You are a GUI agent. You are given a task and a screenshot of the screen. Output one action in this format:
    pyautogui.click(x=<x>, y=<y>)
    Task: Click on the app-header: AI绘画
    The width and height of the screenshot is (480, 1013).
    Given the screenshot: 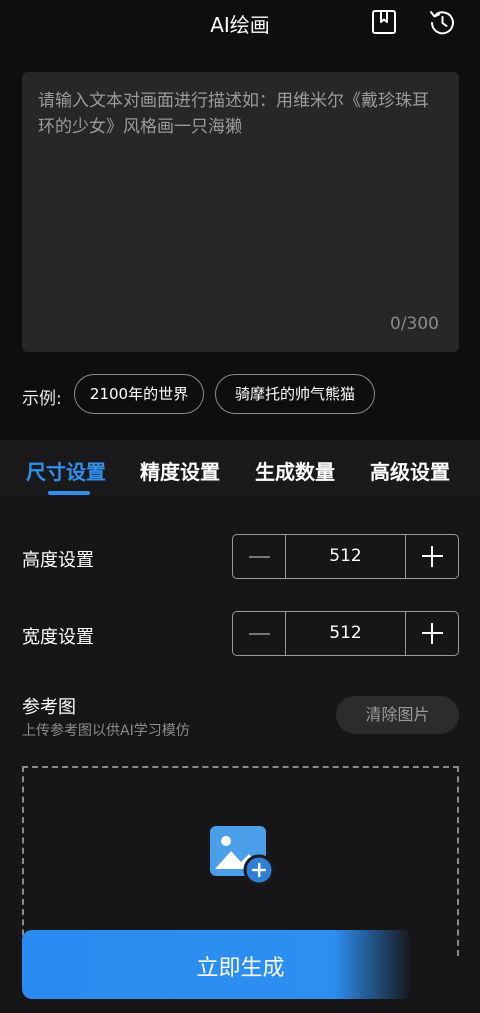 What is the action you would take?
    pyautogui.click(x=240, y=23)
    